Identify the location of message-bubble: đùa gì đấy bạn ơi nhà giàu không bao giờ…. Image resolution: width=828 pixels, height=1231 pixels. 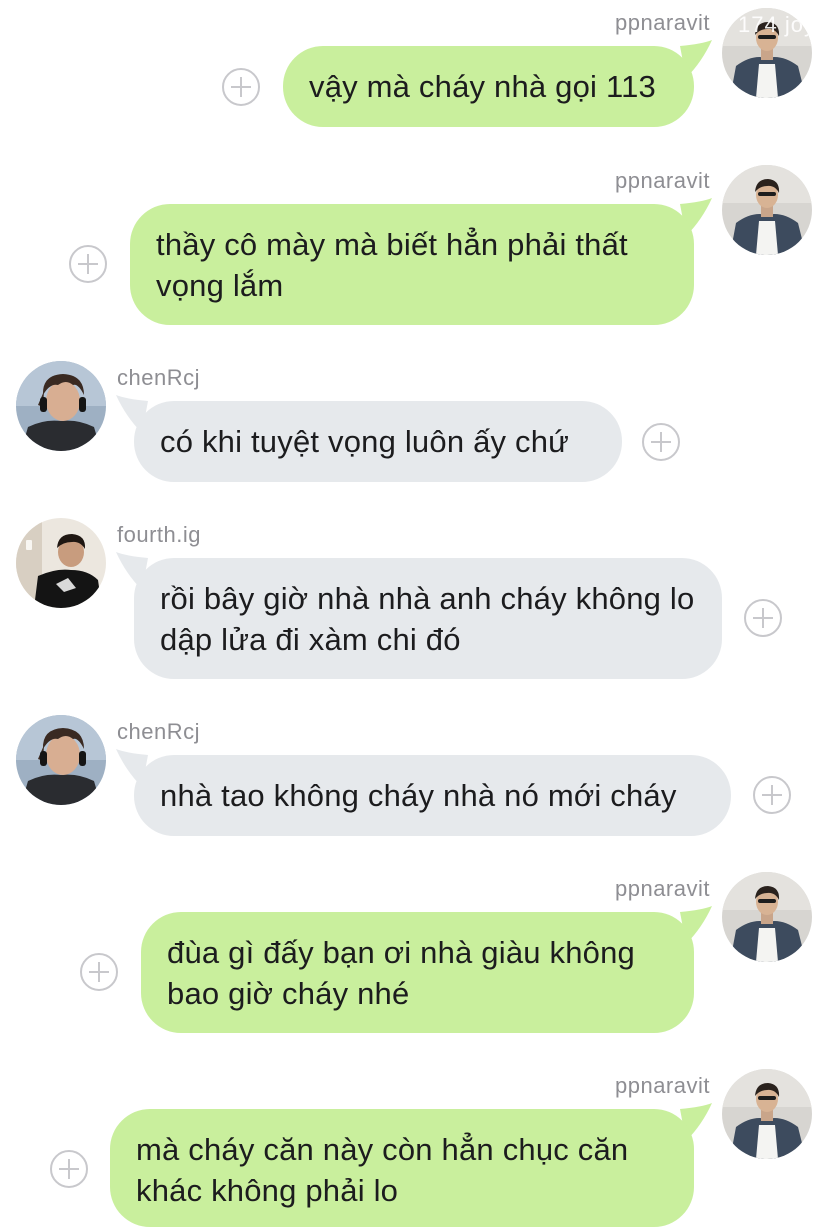
(417, 972).